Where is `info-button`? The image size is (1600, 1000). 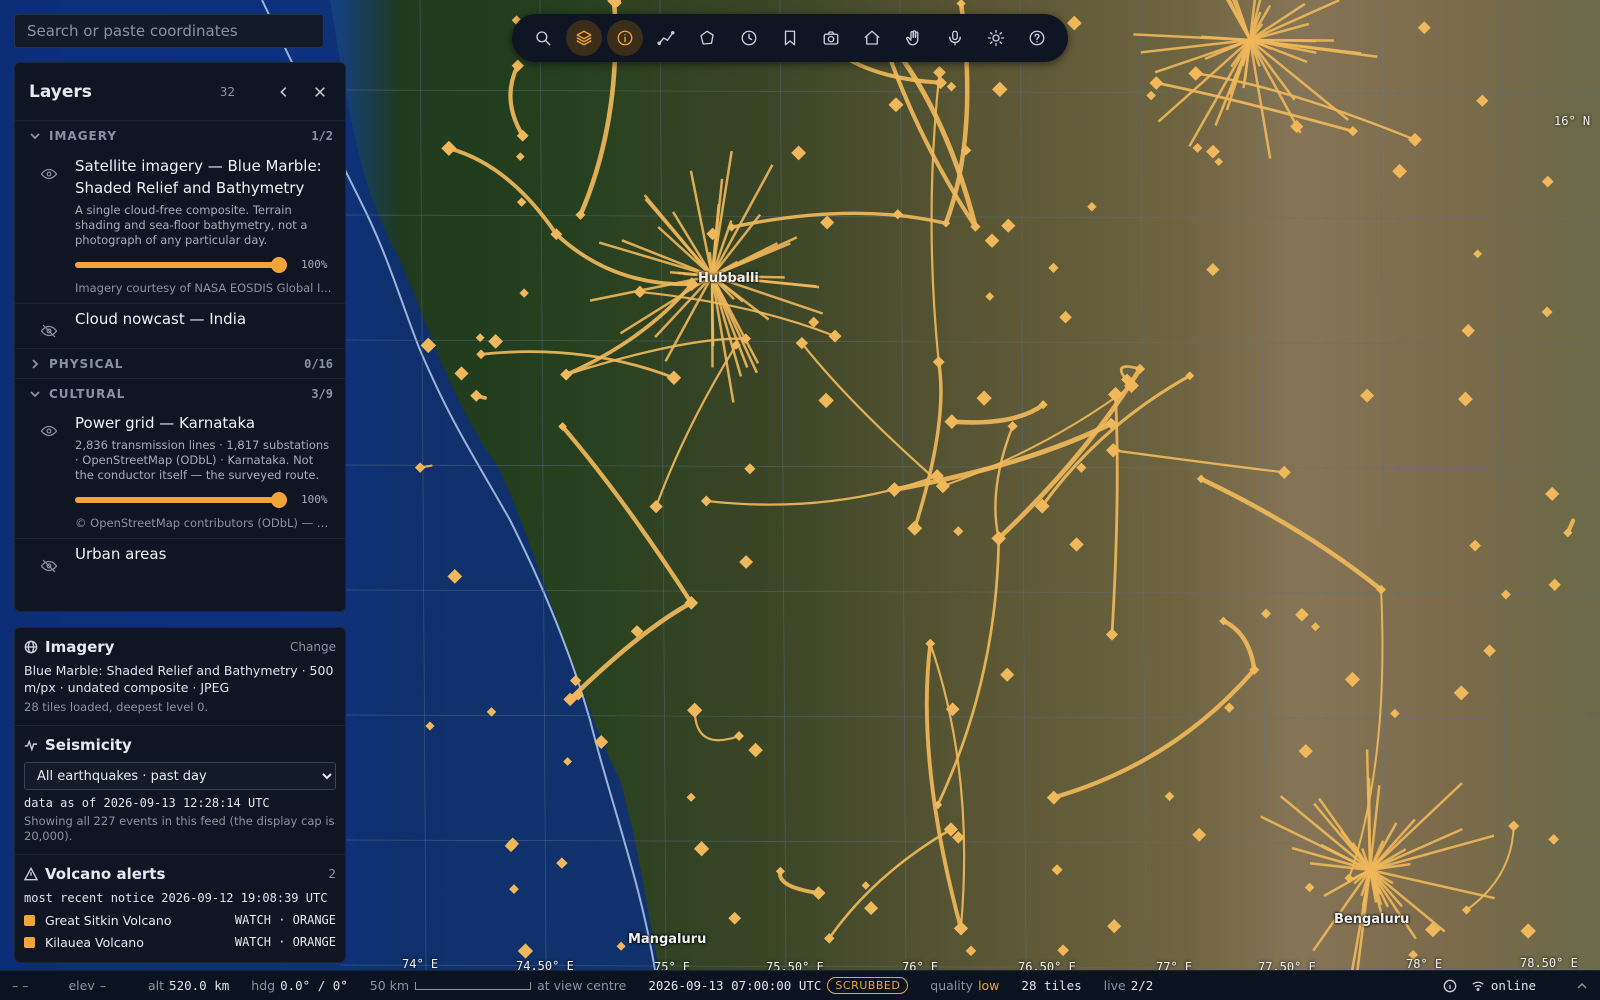 info-button is located at coordinates (625, 38).